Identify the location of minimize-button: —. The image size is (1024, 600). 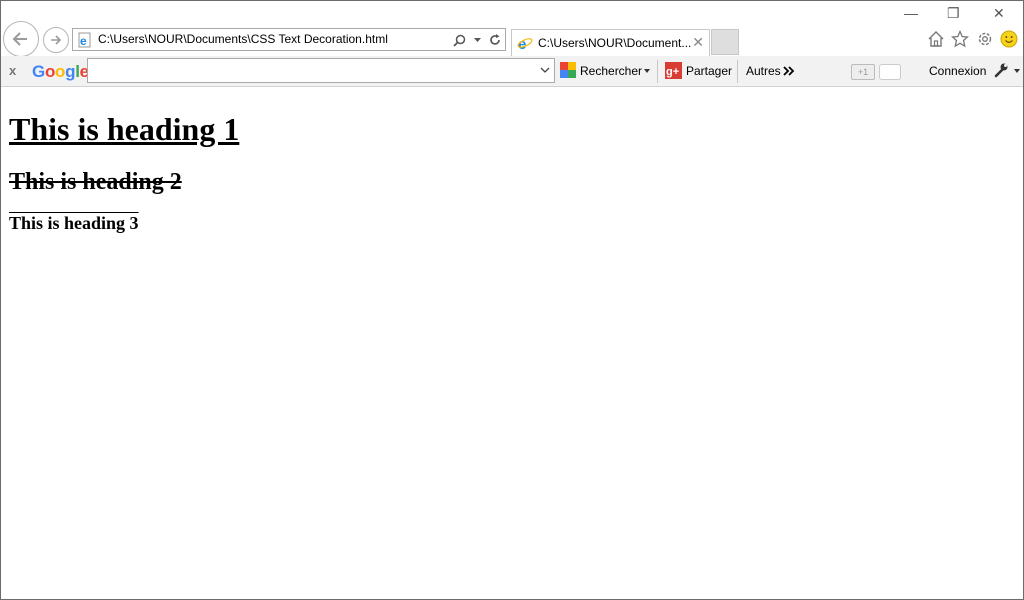
(911, 13).